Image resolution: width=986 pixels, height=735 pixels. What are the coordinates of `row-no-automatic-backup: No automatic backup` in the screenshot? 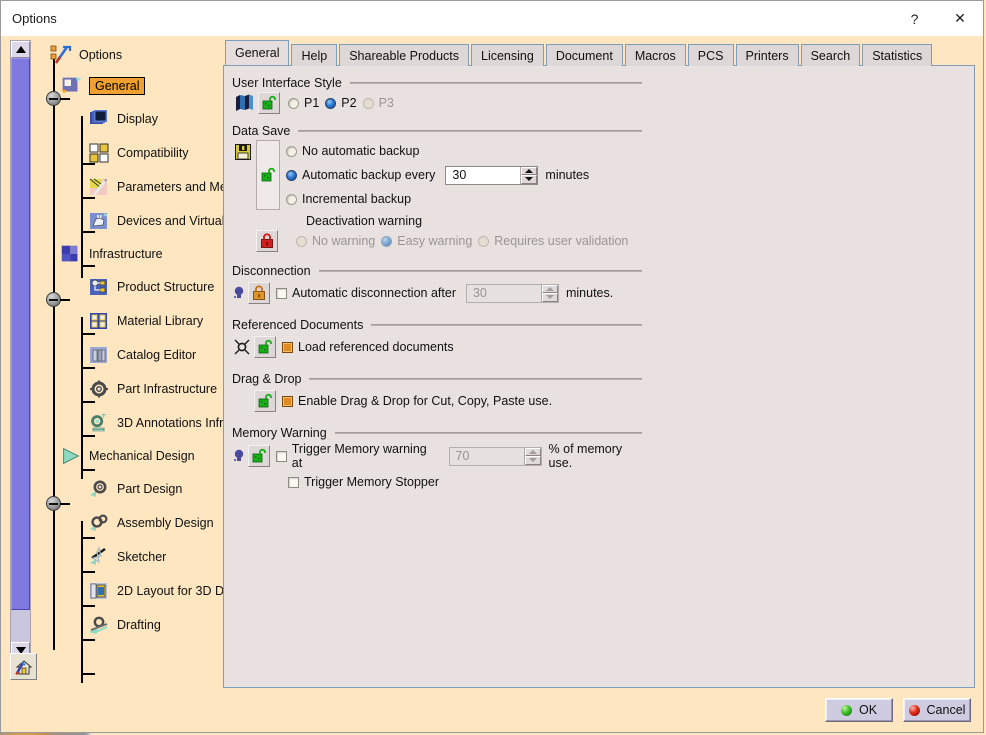 It's located at (467, 151).